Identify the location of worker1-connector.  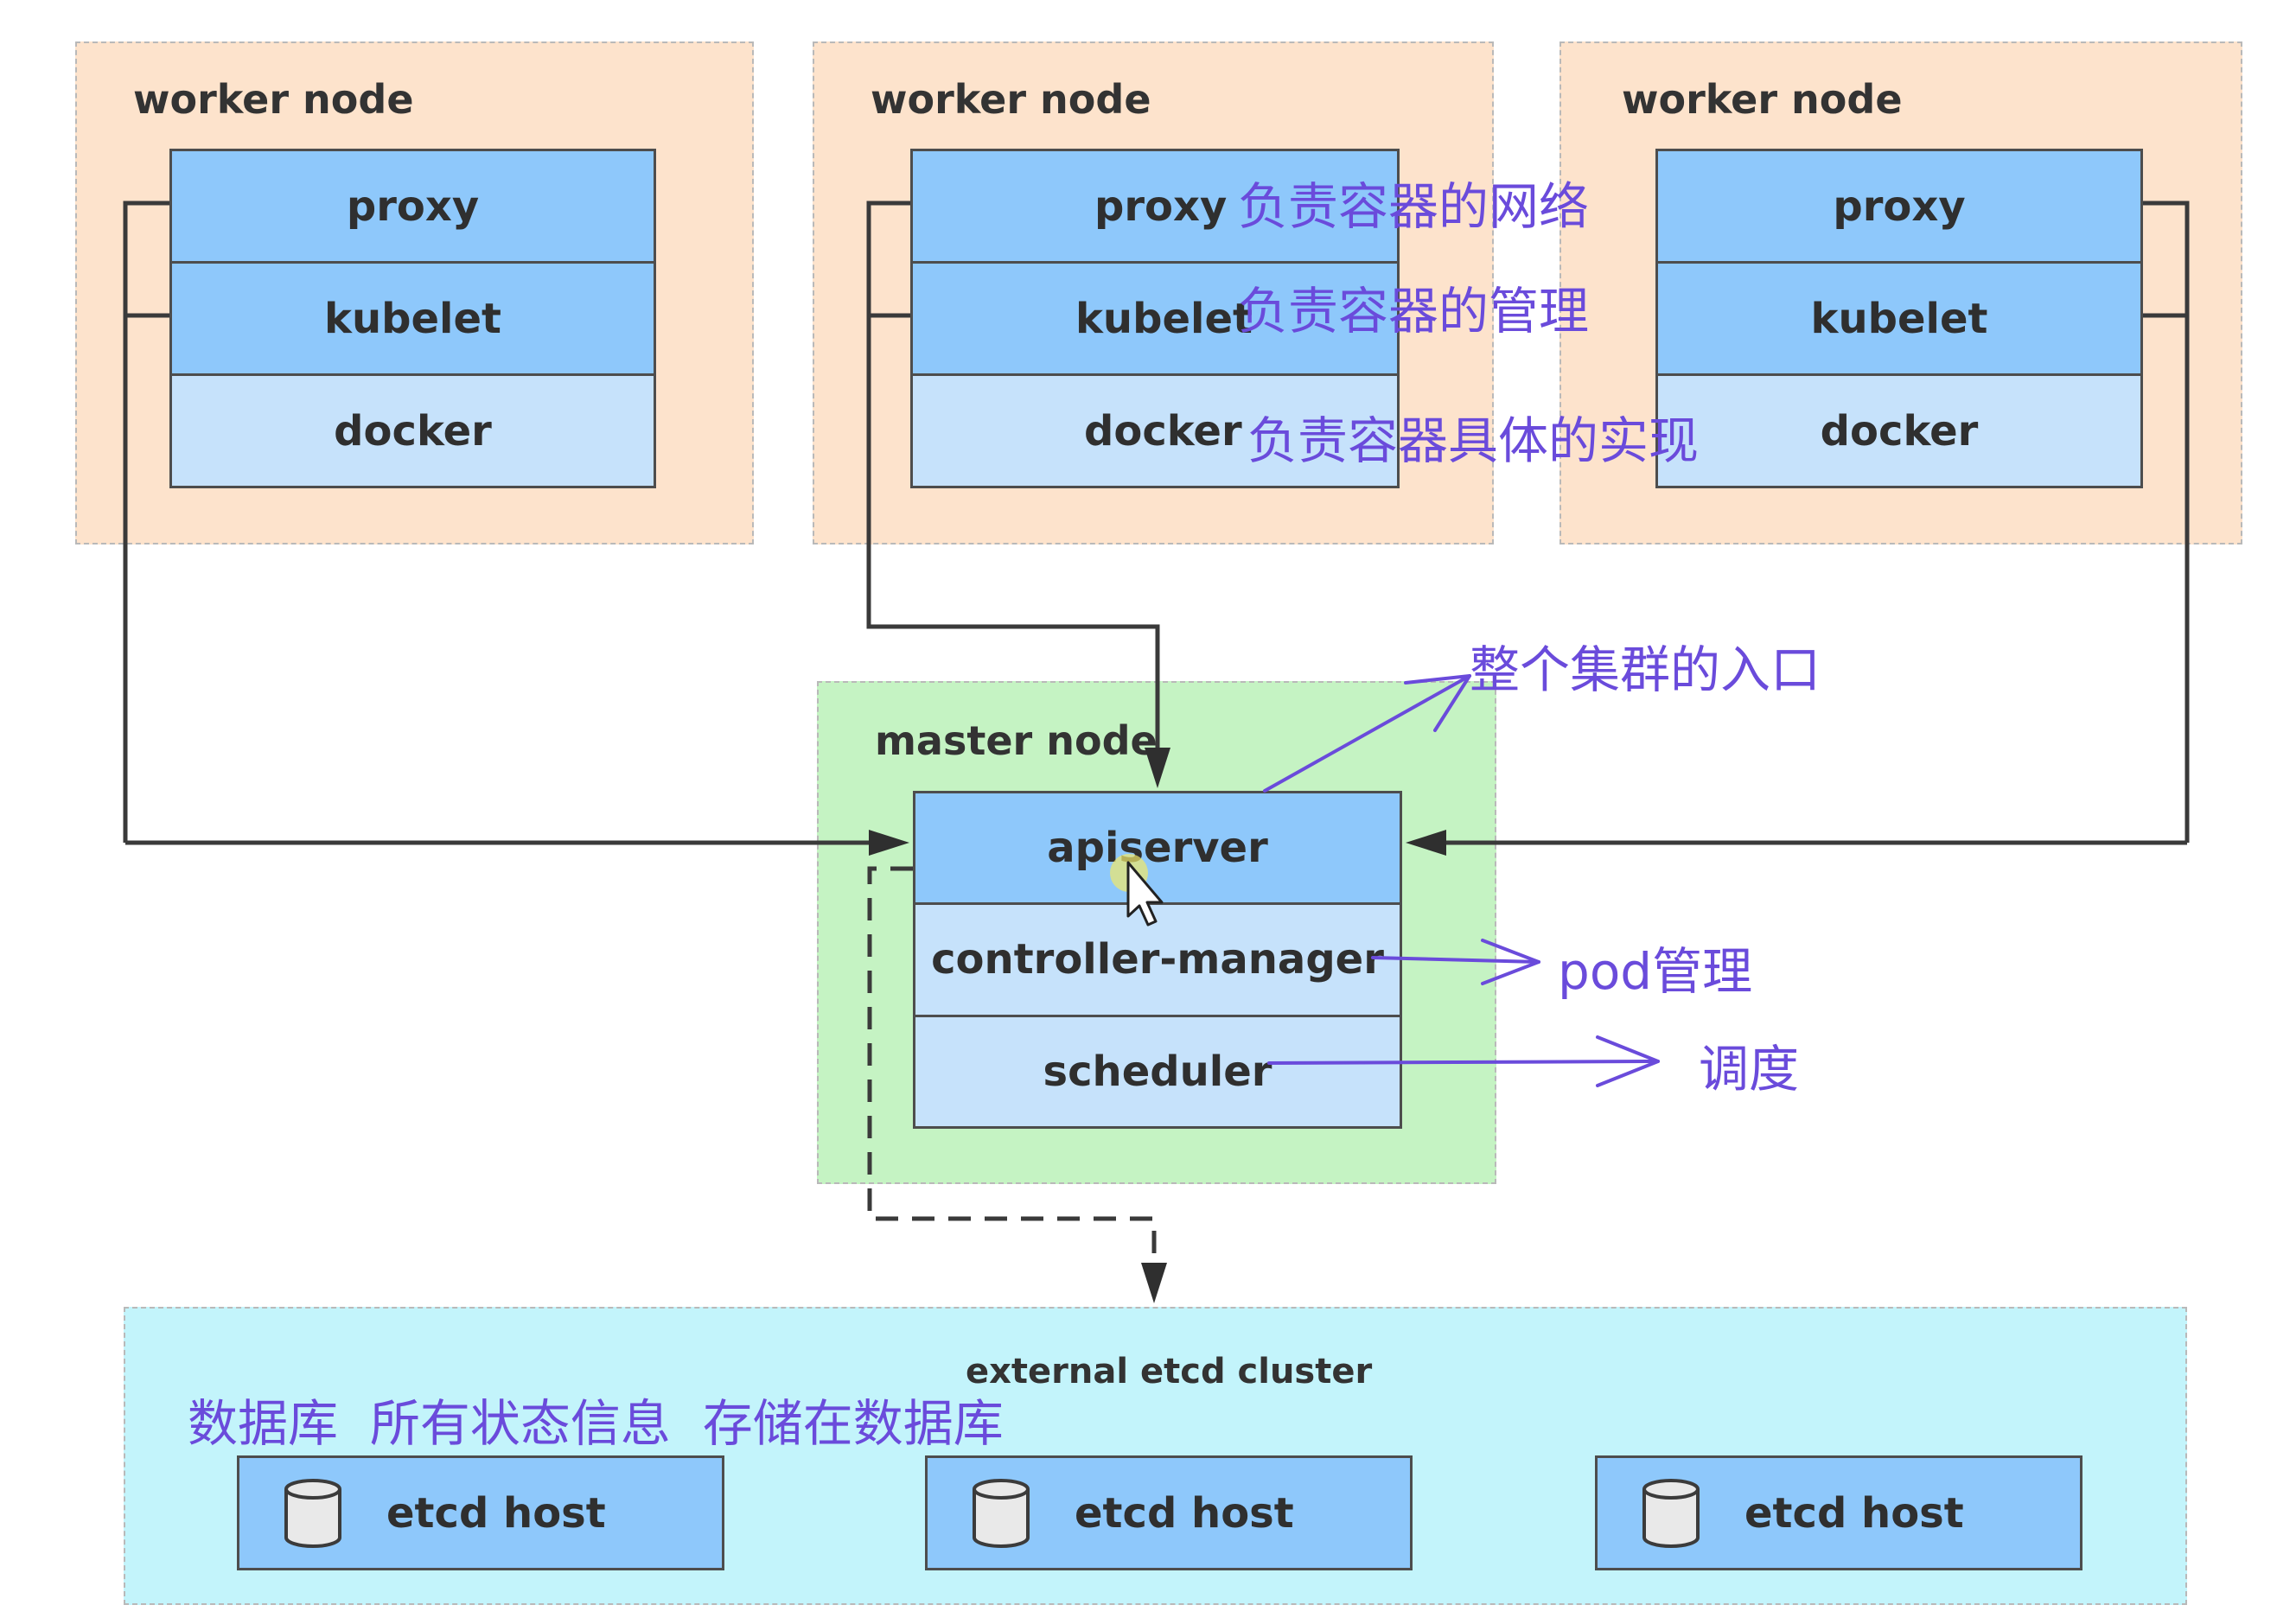
(498, 523).